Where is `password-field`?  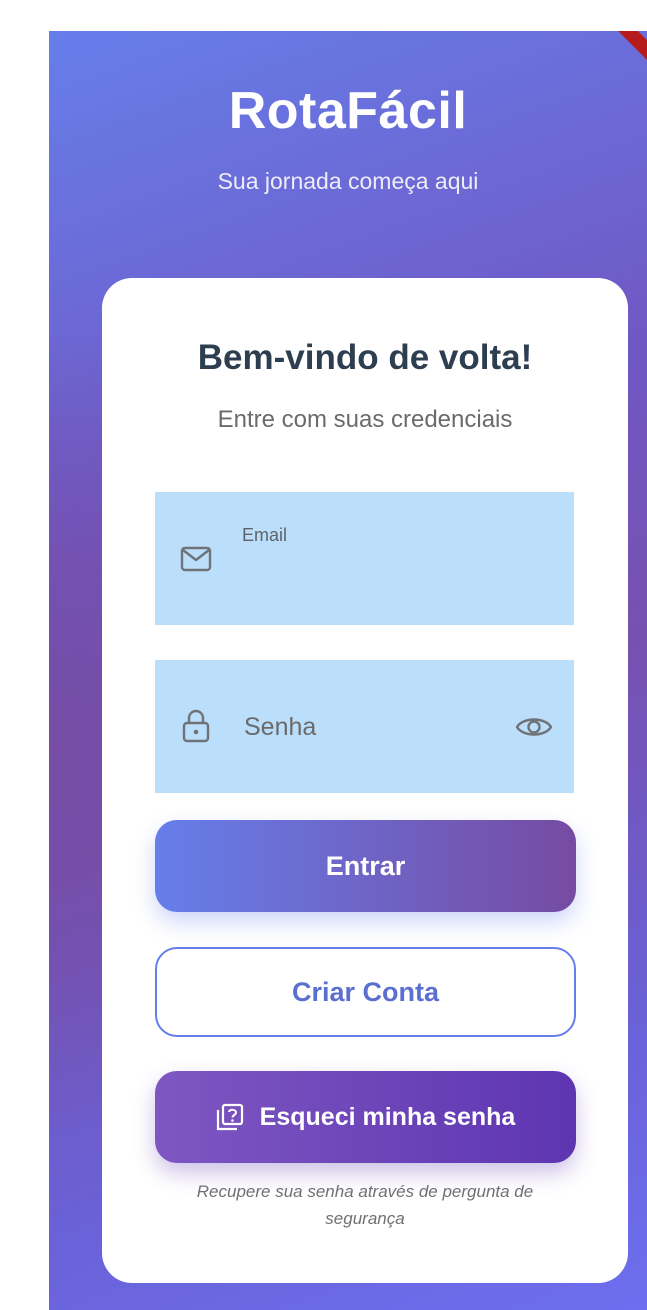 password-field is located at coordinates (364, 726).